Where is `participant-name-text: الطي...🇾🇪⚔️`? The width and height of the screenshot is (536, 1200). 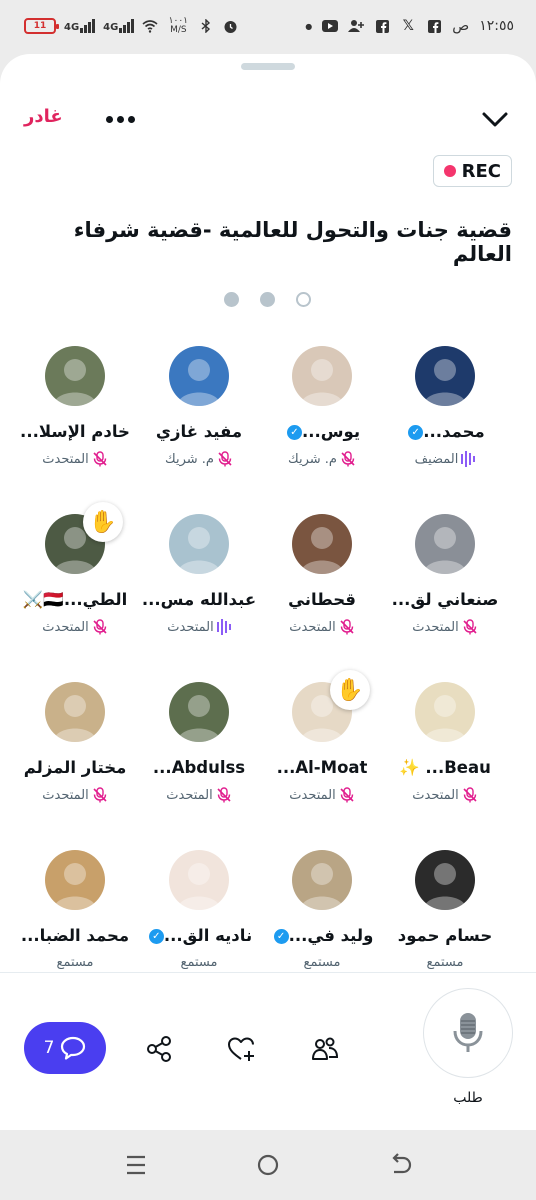
participant-name-text: الطي...🇾🇪⚔️ is located at coordinates (75, 599).